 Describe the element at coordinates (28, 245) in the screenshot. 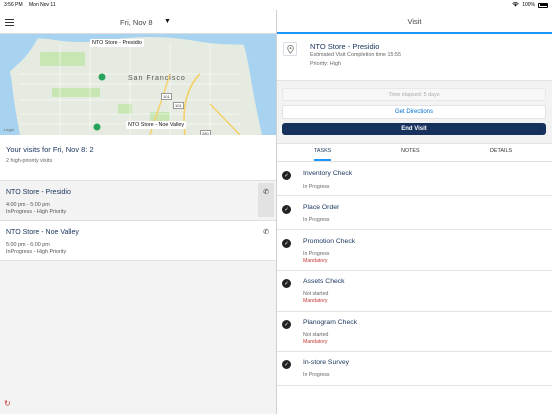

I see `visit-time: 5:00 pm - 6:00 pm` at that location.